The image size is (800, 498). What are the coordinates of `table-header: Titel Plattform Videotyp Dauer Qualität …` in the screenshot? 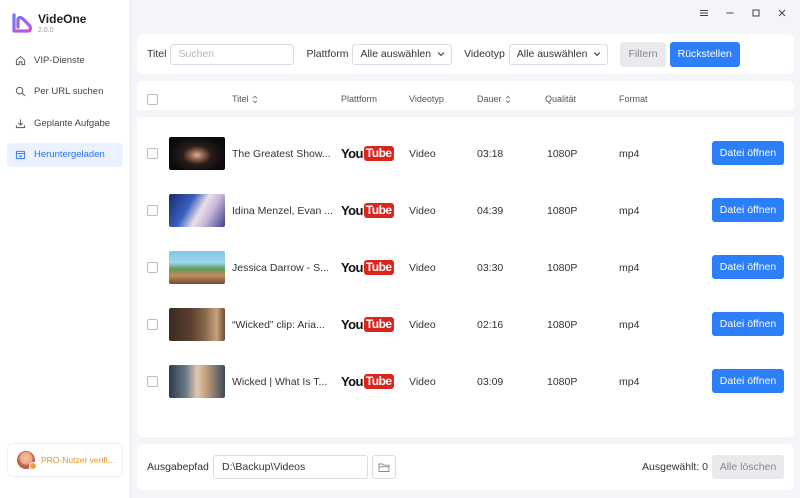 It's located at (465, 99).